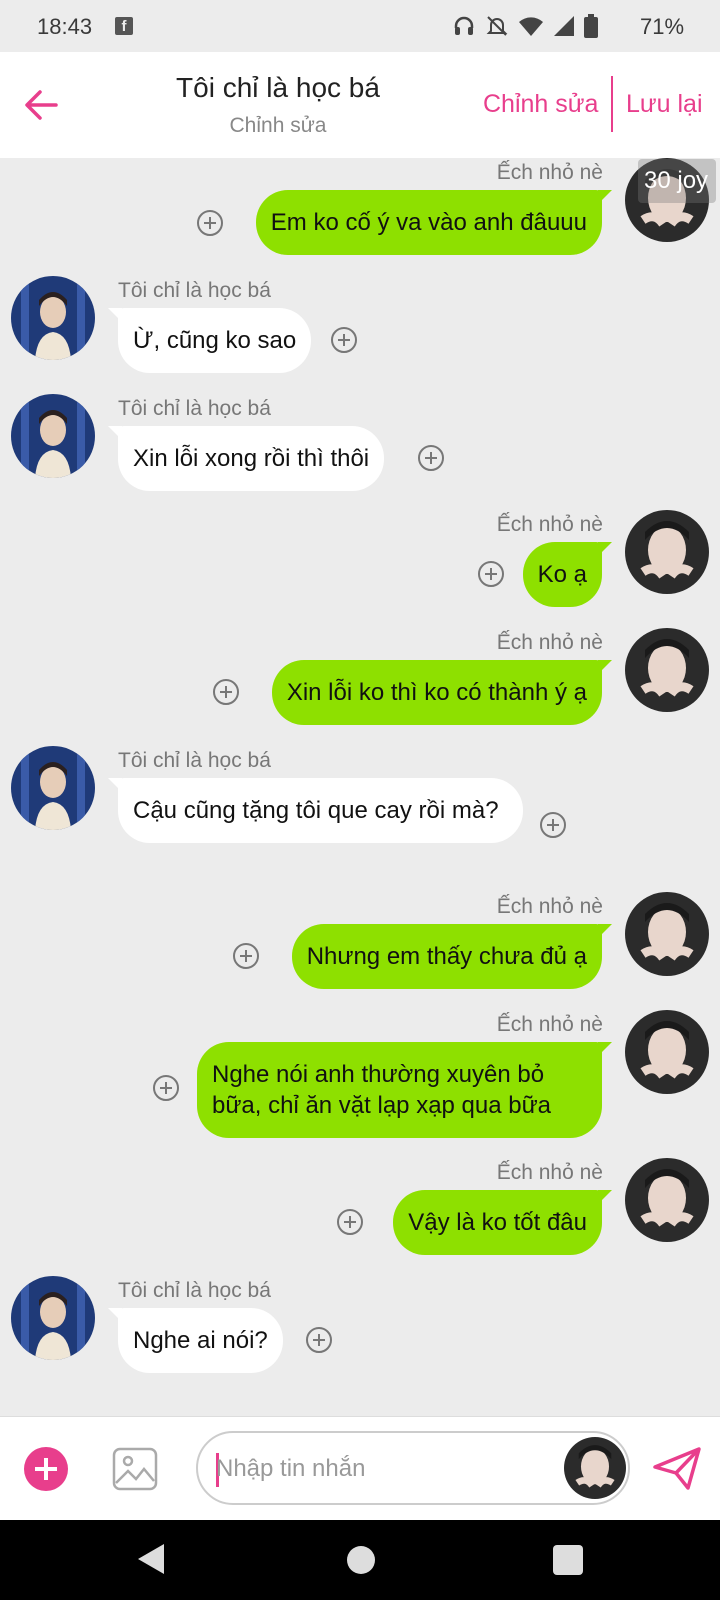 This screenshot has height=1600, width=720. What do you see at coordinates (452, 956) in the screenshot?
I see `message-bubble: Nhưng em thấy chưa đủ ạ` at bounding box center [452, 956].